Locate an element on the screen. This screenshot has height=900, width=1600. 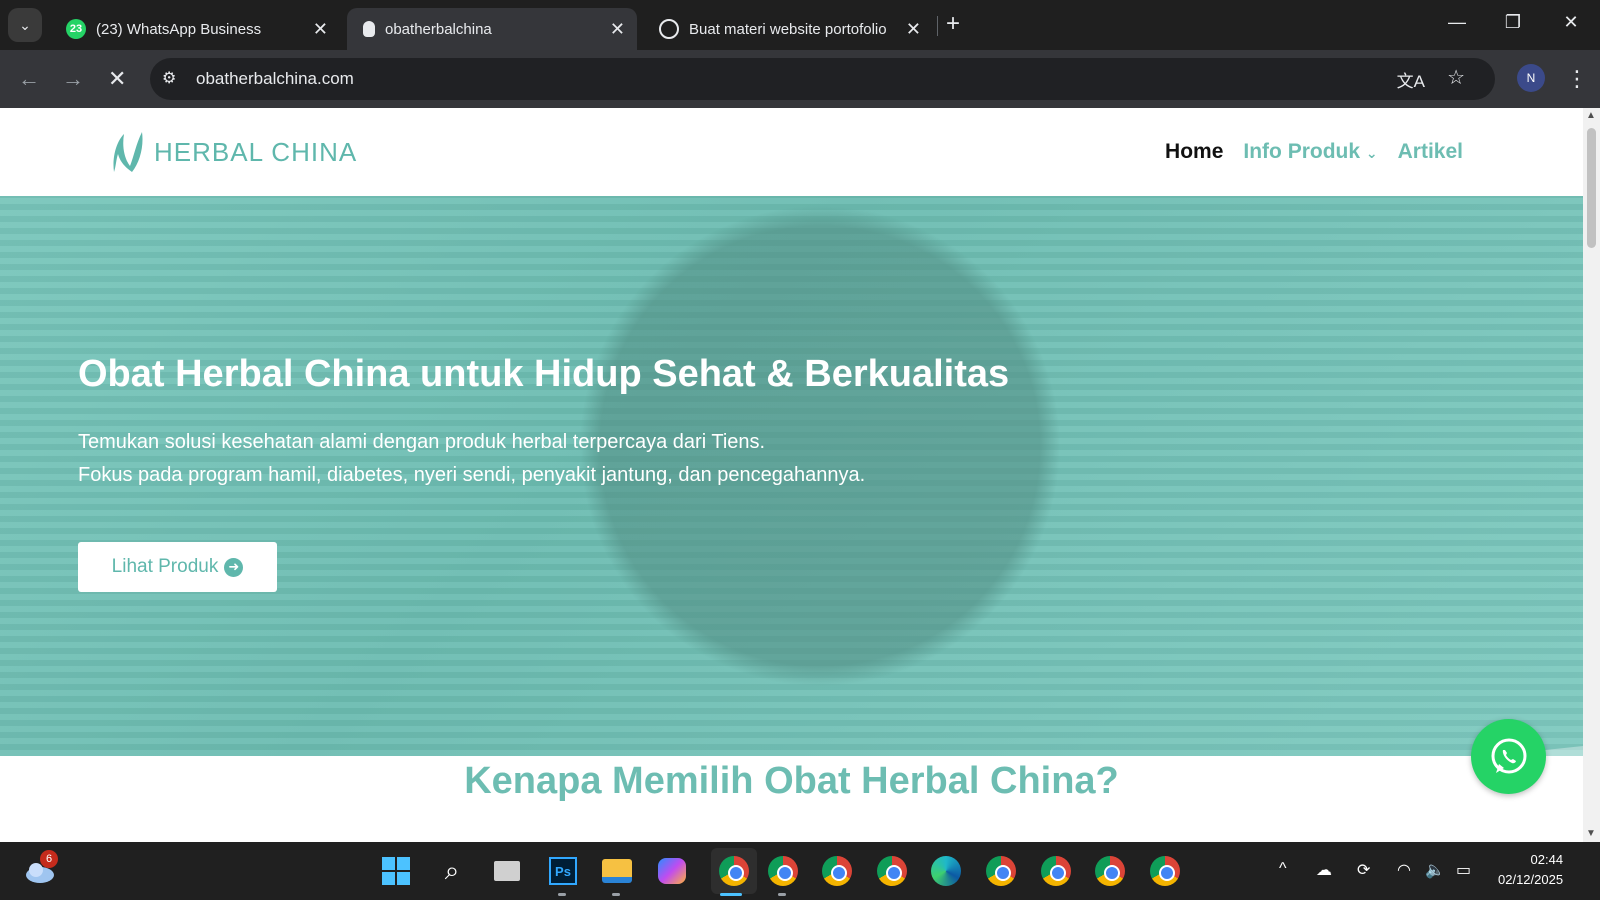
tab-title: obatherbalchina is located at coordinates (438, 29).